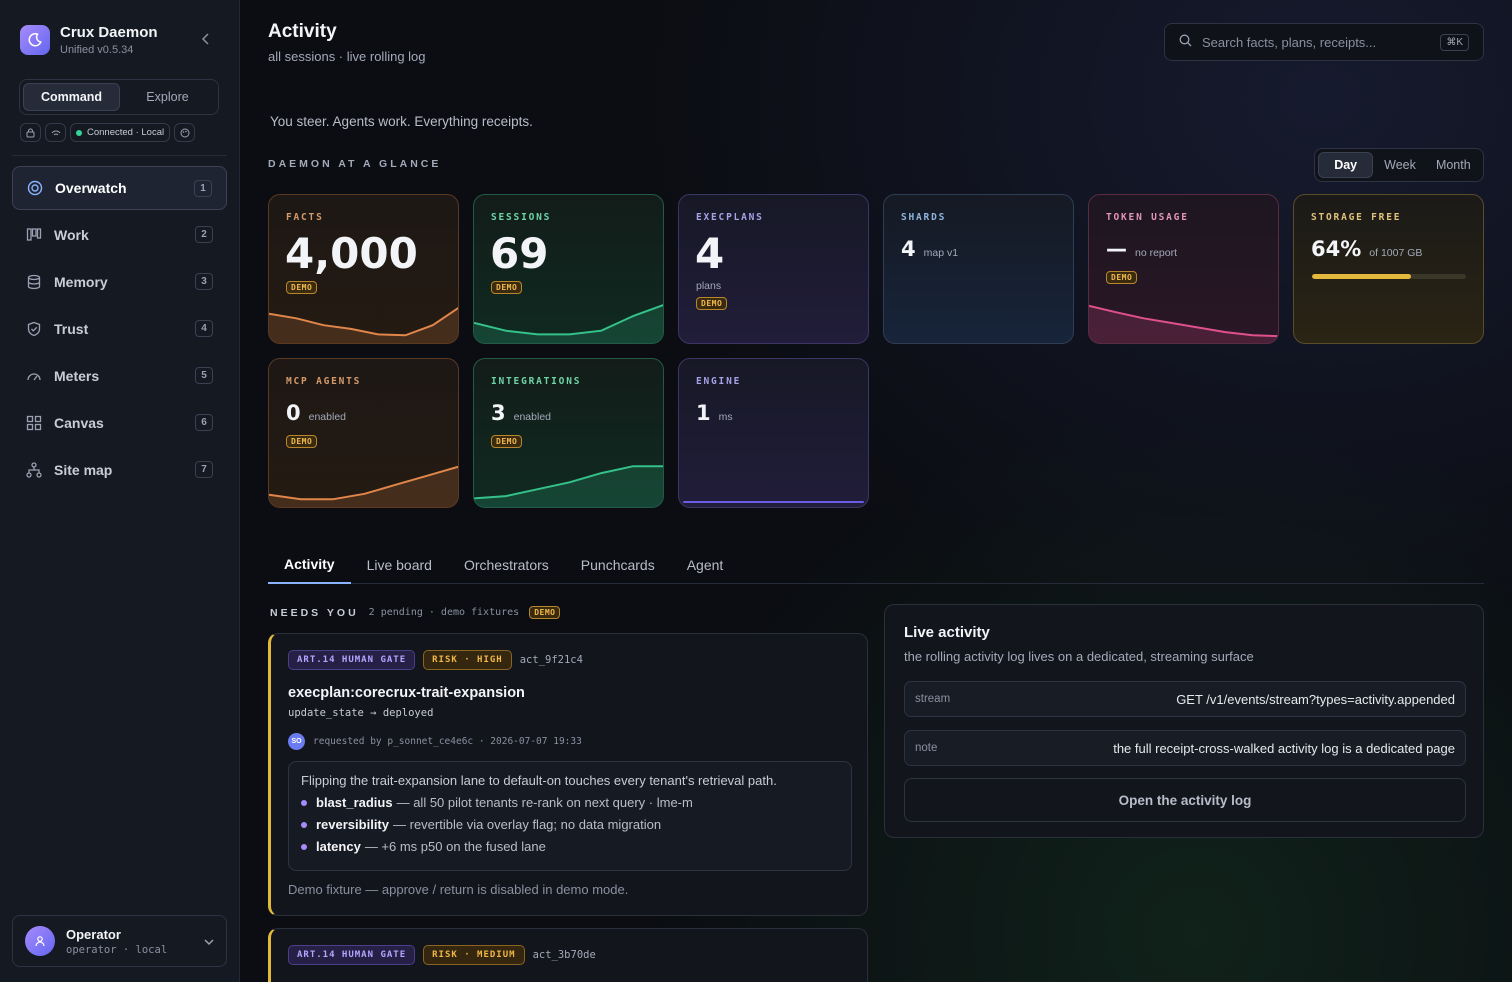  I want to click on search-icon, so click(1185, 42).